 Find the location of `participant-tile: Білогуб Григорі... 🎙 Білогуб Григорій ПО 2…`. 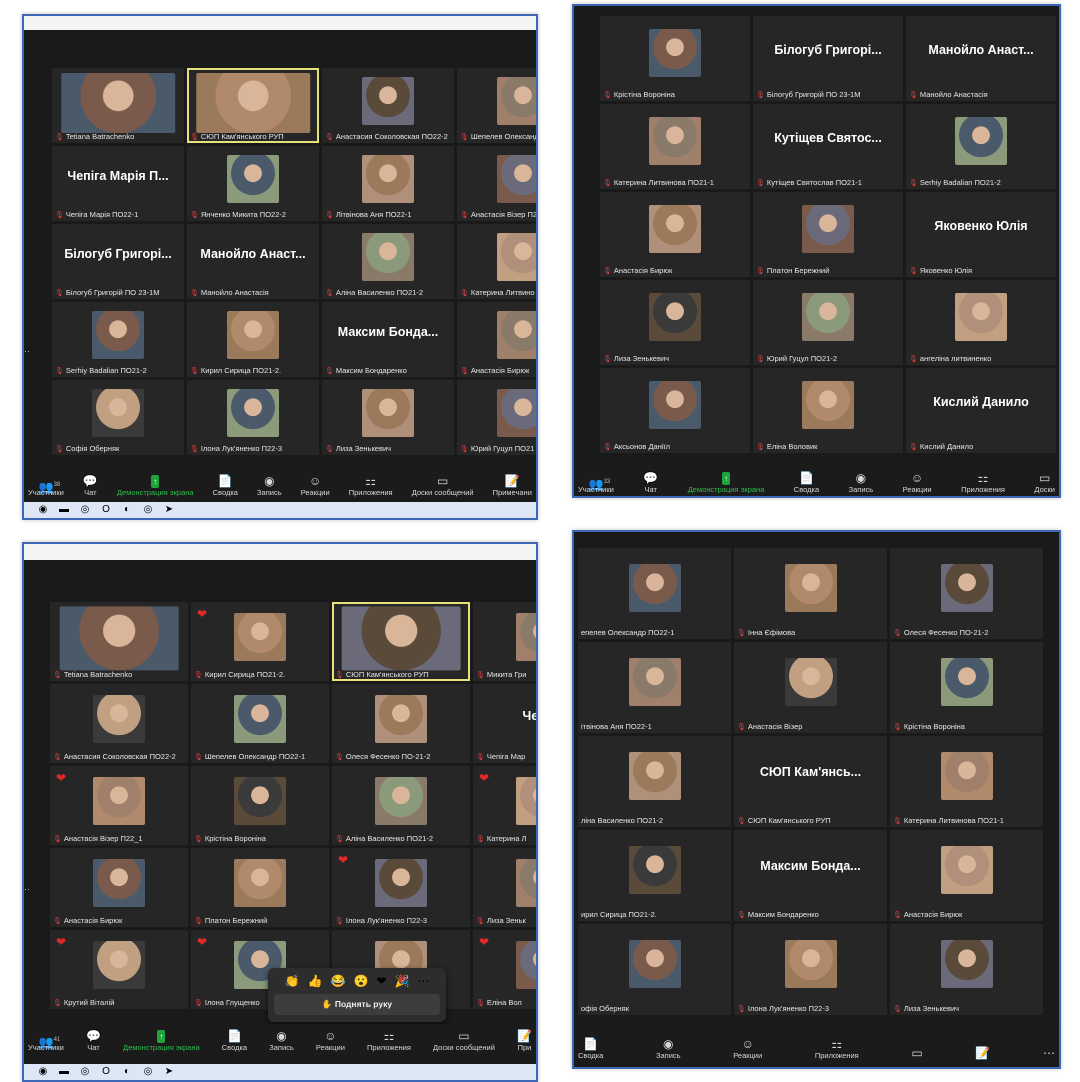

participant-tile: Білогуб Григорі... 🎙 Білогуб Григорій ПО 2… is located at coordinates (118, 261).